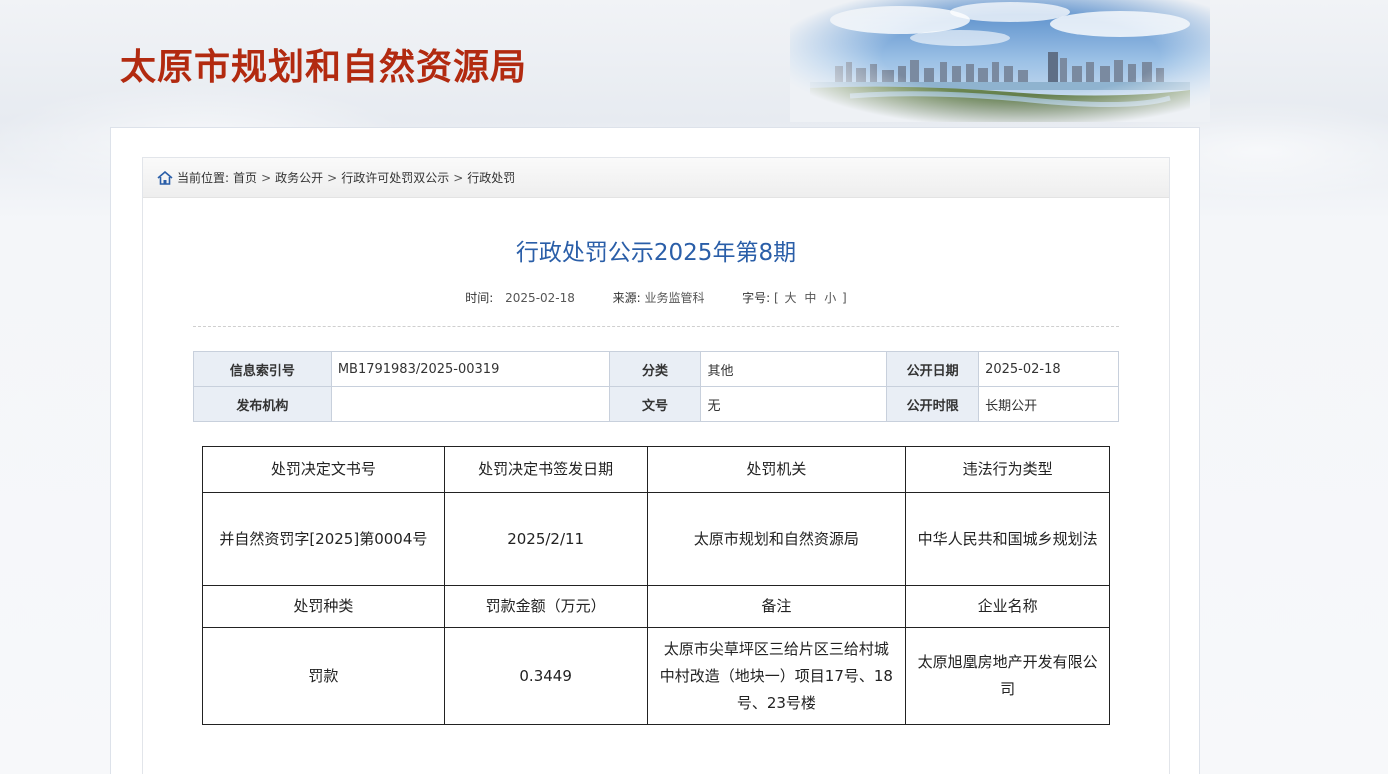 The image size is (1388, 774). I want to click on table-cell: 2025/2/11, so click(545, 539).